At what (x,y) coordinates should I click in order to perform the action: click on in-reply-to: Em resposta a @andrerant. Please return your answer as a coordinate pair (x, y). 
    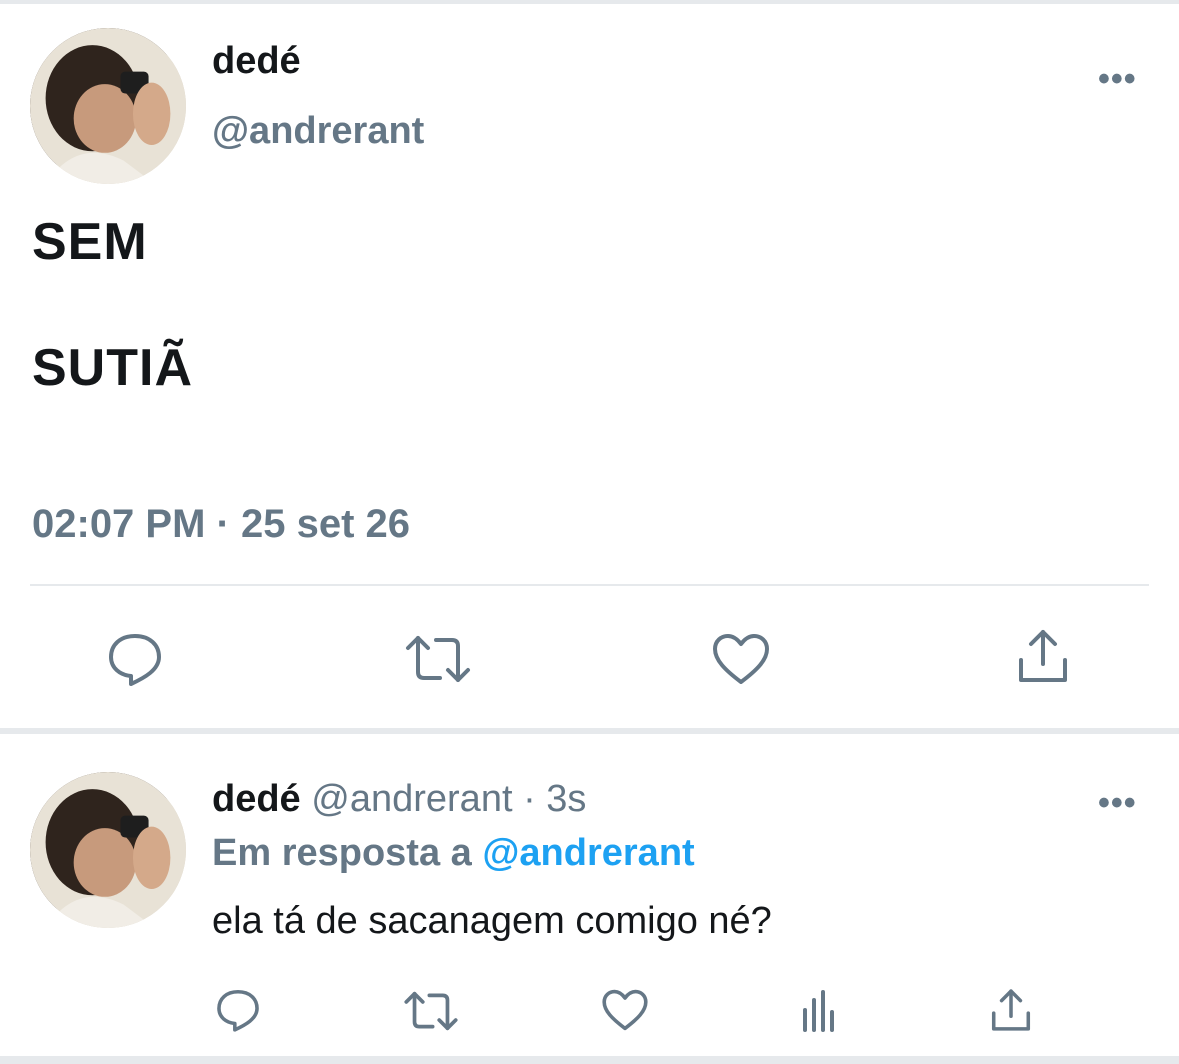
    Looking at the image, I should click on (453, 853).